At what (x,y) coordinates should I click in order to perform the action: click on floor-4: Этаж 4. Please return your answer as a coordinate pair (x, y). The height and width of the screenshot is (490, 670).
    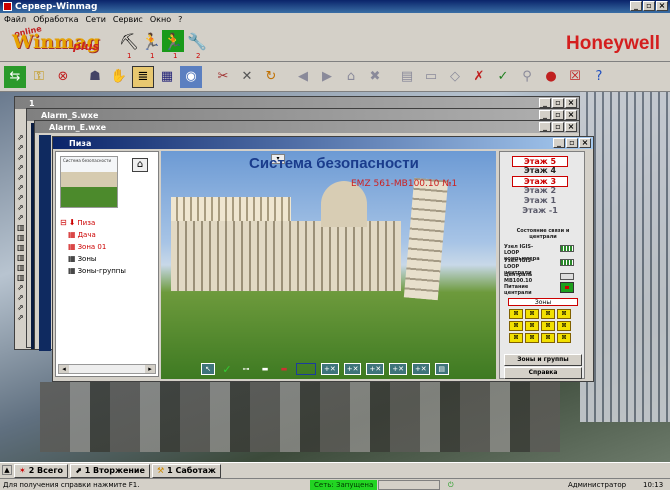
    Looking at the image, I should click on (540, 170).